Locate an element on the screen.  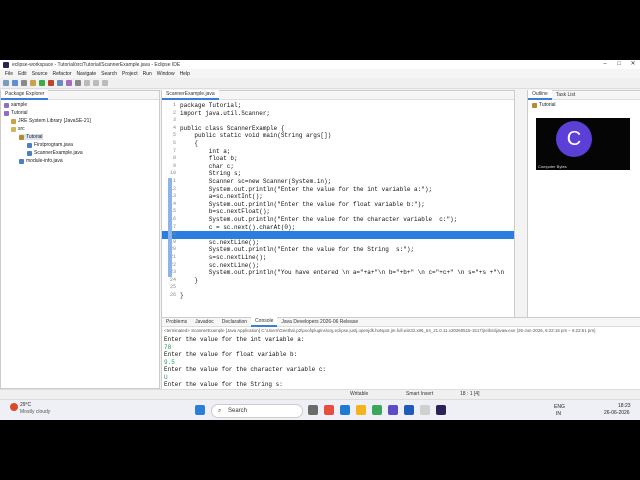
tab-task-list: Task List is located at coordinates (565, 95).